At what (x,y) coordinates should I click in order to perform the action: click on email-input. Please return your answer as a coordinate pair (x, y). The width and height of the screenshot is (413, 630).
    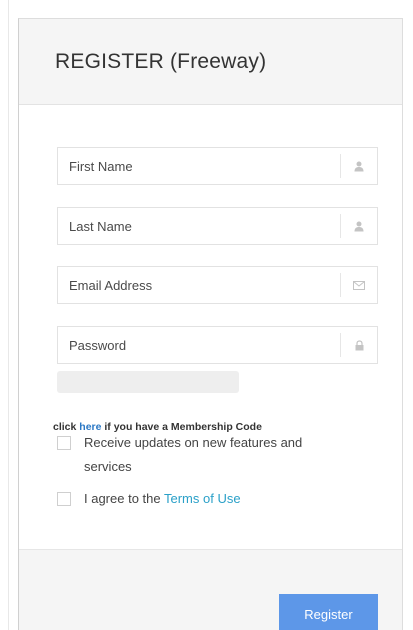
    Looking at the image, I should click on (199, 285).